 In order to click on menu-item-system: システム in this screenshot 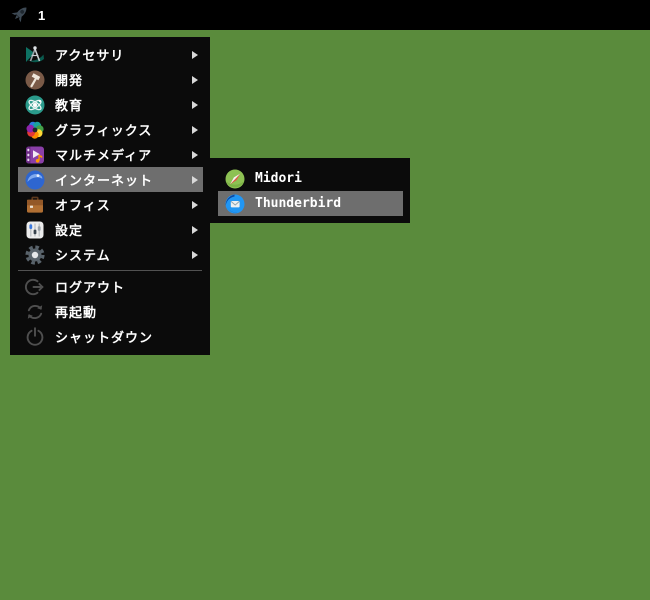, I will do `click(110, 254)`.